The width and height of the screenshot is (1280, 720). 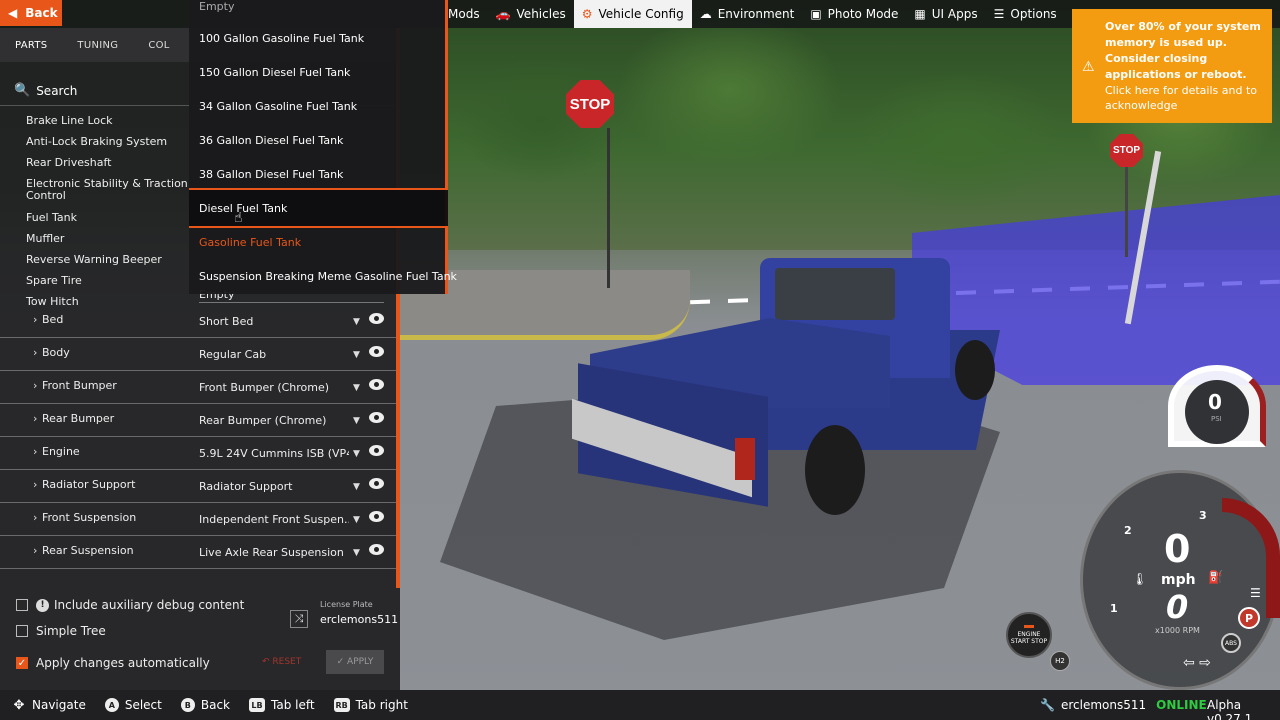 What do you see at coordinates (271, 140) in the screenshot?
I see `dropdown-option: 36 Gallon Diesel Fuel Tank` at bounding box center [271, 140].